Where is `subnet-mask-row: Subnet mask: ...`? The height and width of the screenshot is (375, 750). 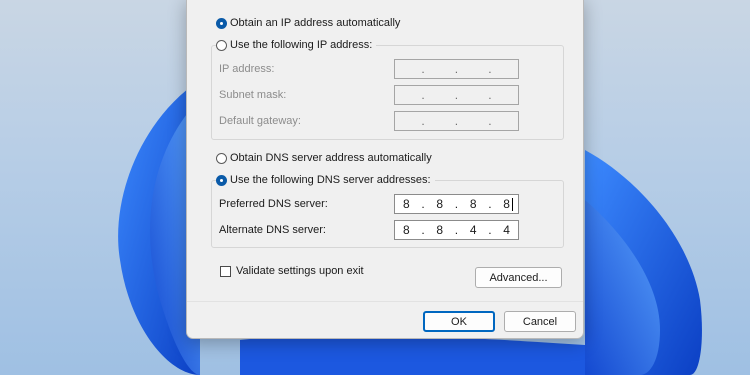
subnet-mask-row: Subnet mask: ... is located at coordinates (387, 95).